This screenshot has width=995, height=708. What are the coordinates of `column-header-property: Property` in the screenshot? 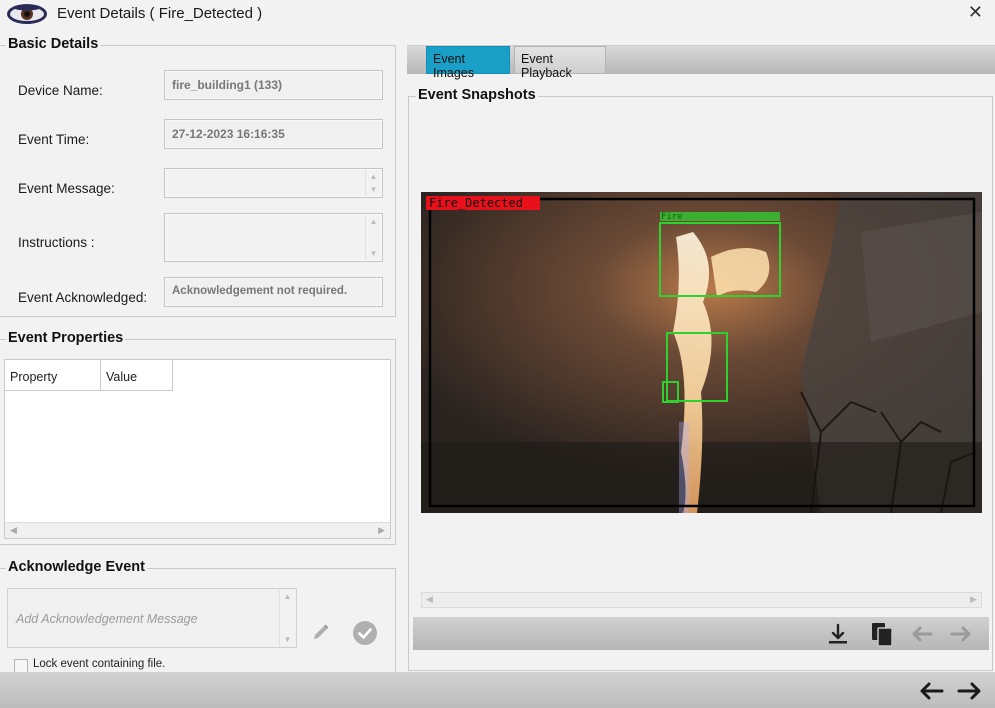 It's located at (53, 375).